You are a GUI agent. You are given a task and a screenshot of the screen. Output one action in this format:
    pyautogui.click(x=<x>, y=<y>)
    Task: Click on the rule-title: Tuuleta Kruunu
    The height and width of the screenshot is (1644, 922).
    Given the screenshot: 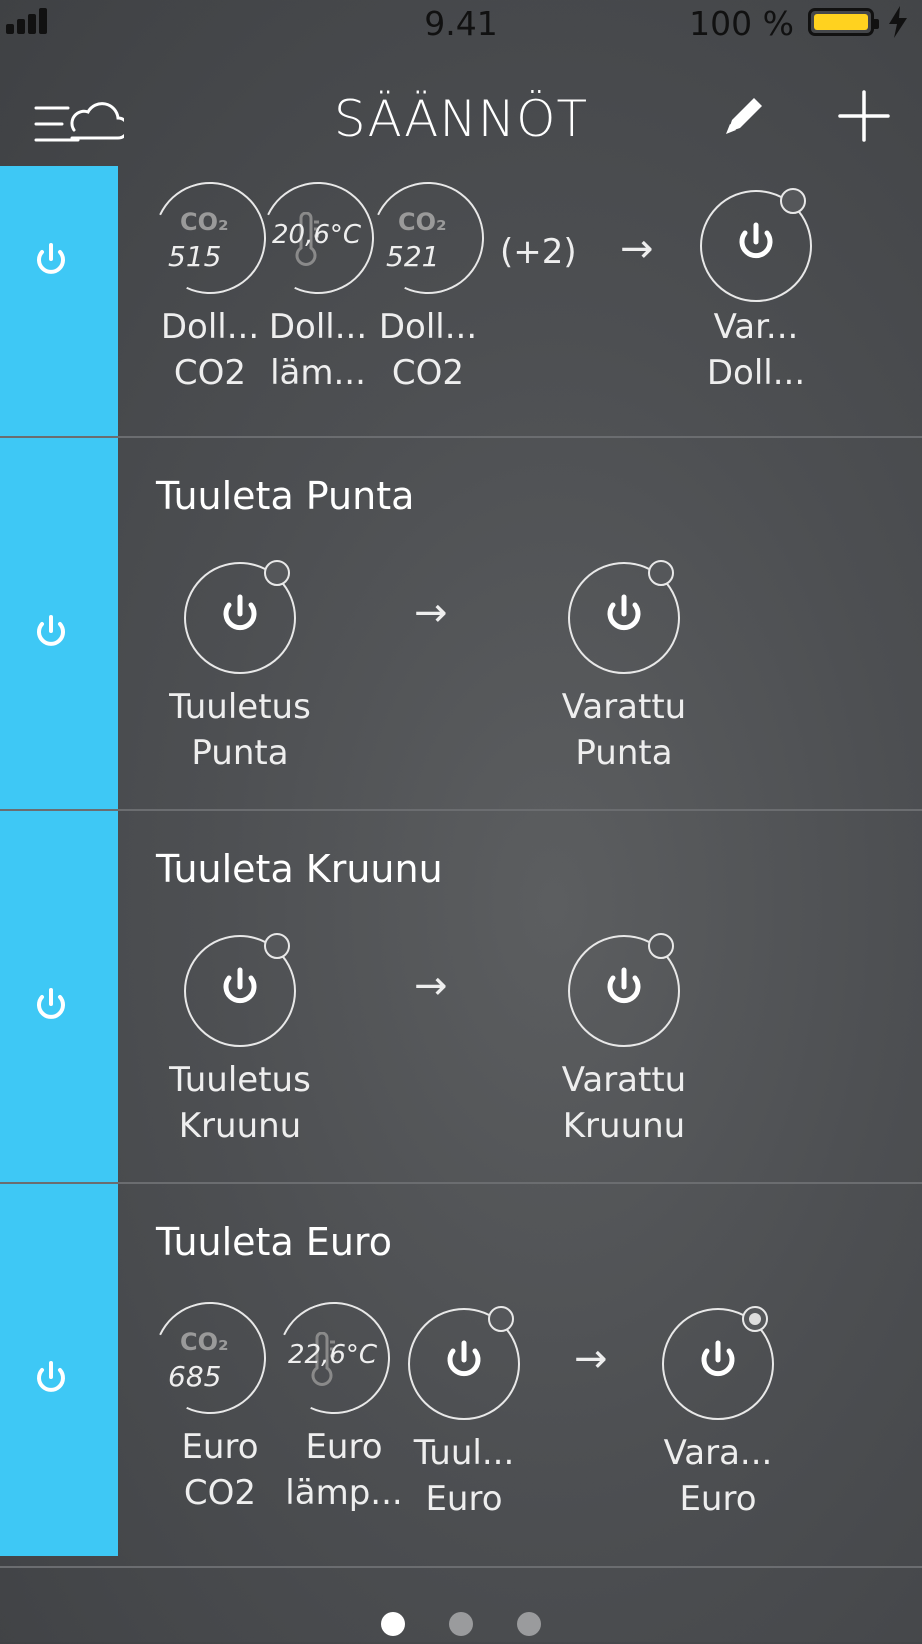 What is the action you would take?
    pyautogui.click(x=299, y=869)
    